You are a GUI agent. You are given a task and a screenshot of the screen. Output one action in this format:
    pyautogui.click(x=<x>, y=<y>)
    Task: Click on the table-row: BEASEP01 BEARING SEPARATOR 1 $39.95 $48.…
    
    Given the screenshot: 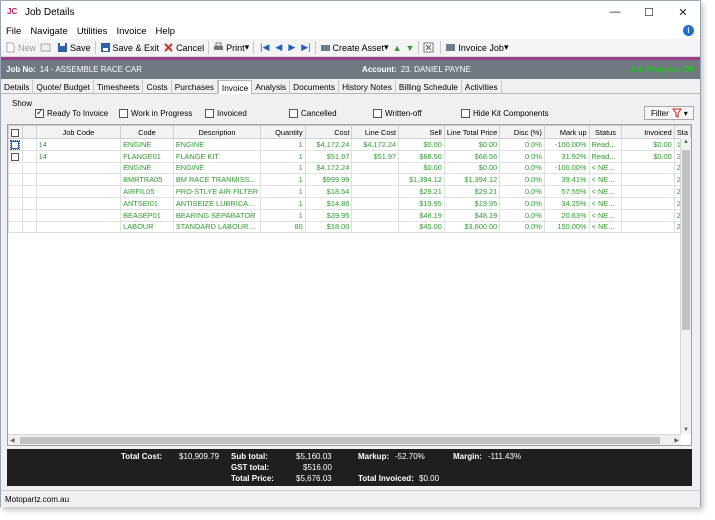 What is the action you would take?
    pyautogui.click(x=349, y=215)
    